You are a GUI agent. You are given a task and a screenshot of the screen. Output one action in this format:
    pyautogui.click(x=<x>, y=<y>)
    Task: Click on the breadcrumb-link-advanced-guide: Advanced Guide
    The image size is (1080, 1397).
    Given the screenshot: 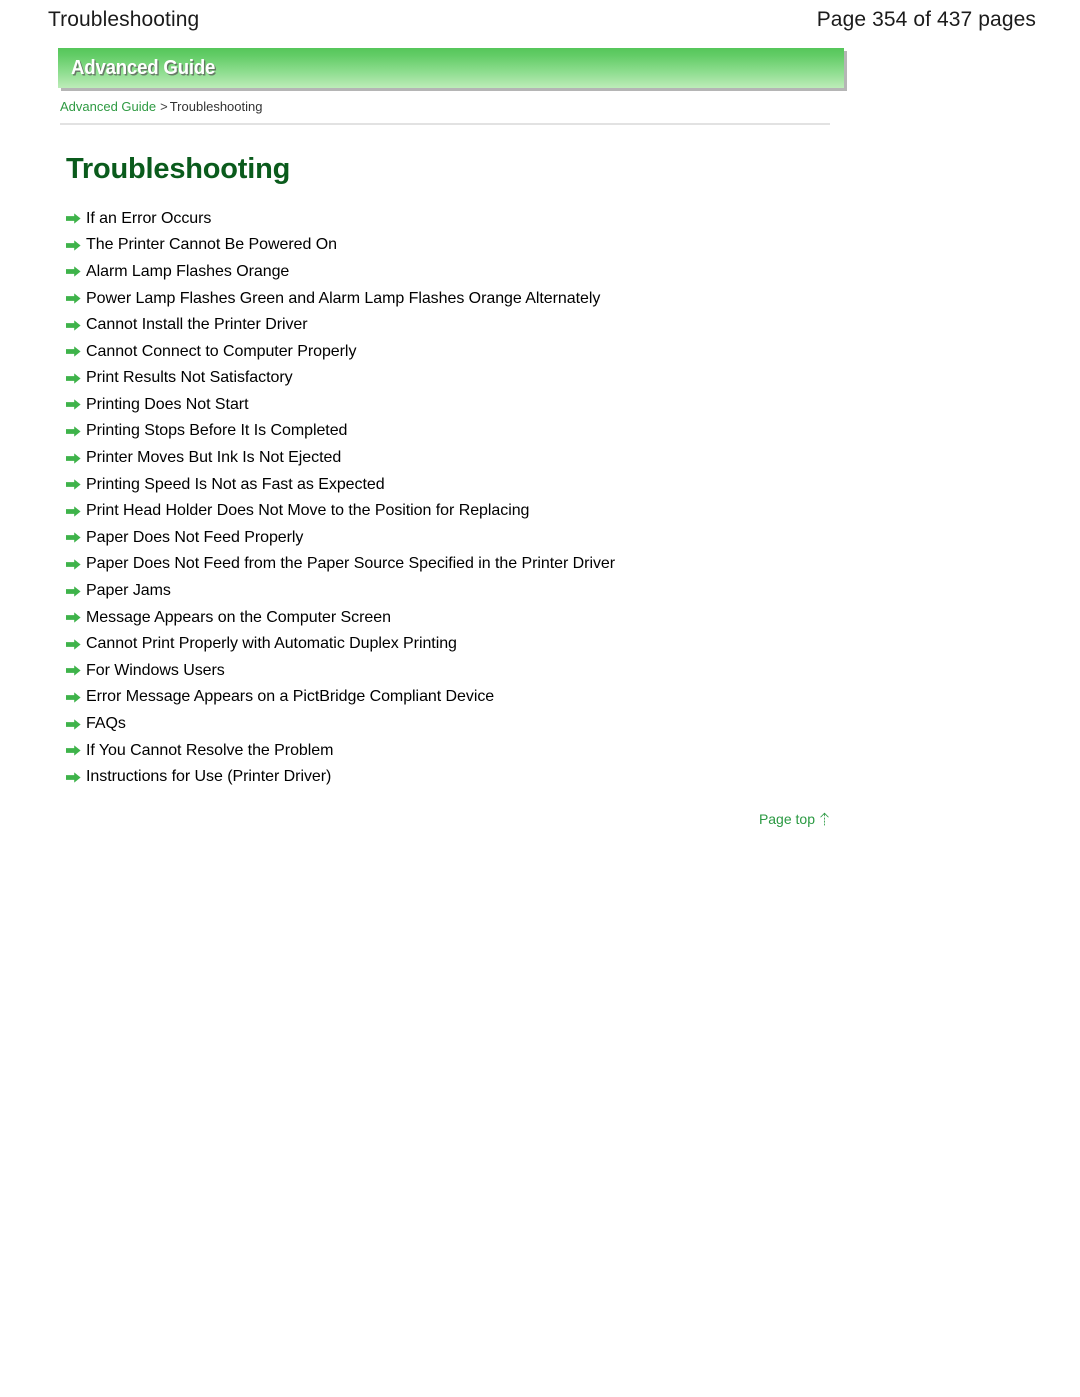 What is the action you would take?
    pyautogui.click(x=108, y=106)
    